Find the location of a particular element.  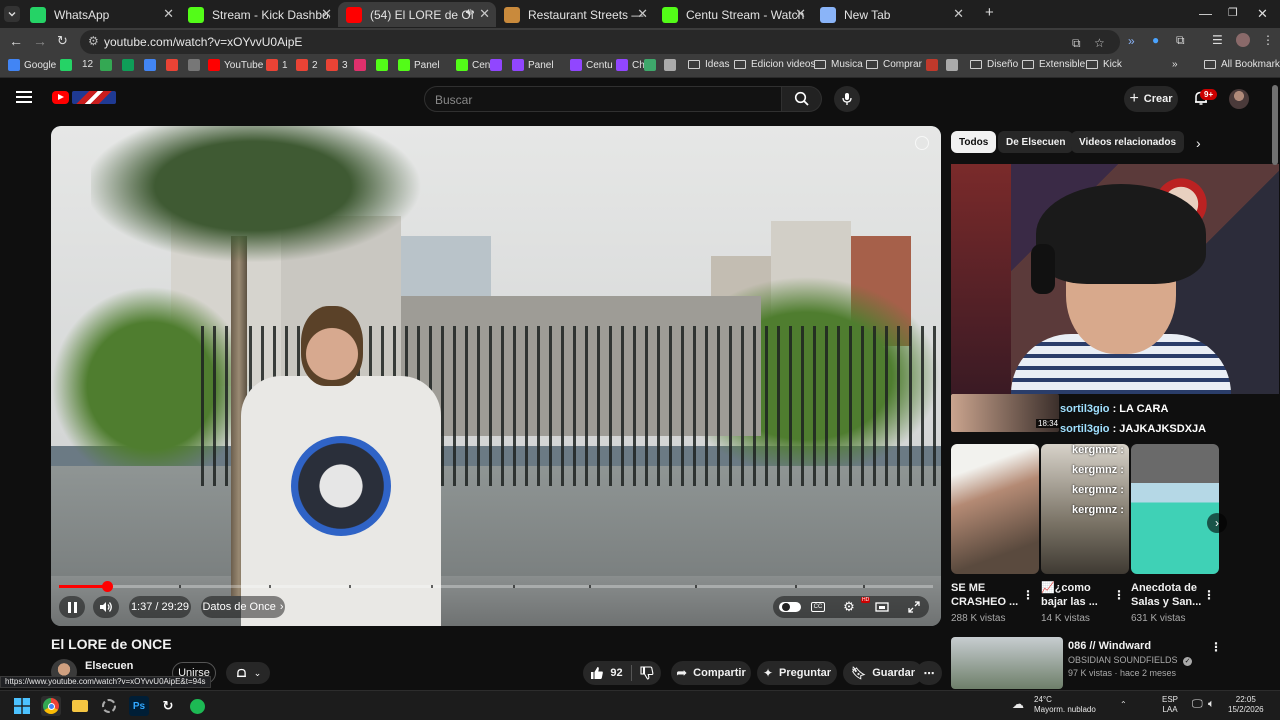

bookmark-item: Diseño is located at coordinates (994, 64).